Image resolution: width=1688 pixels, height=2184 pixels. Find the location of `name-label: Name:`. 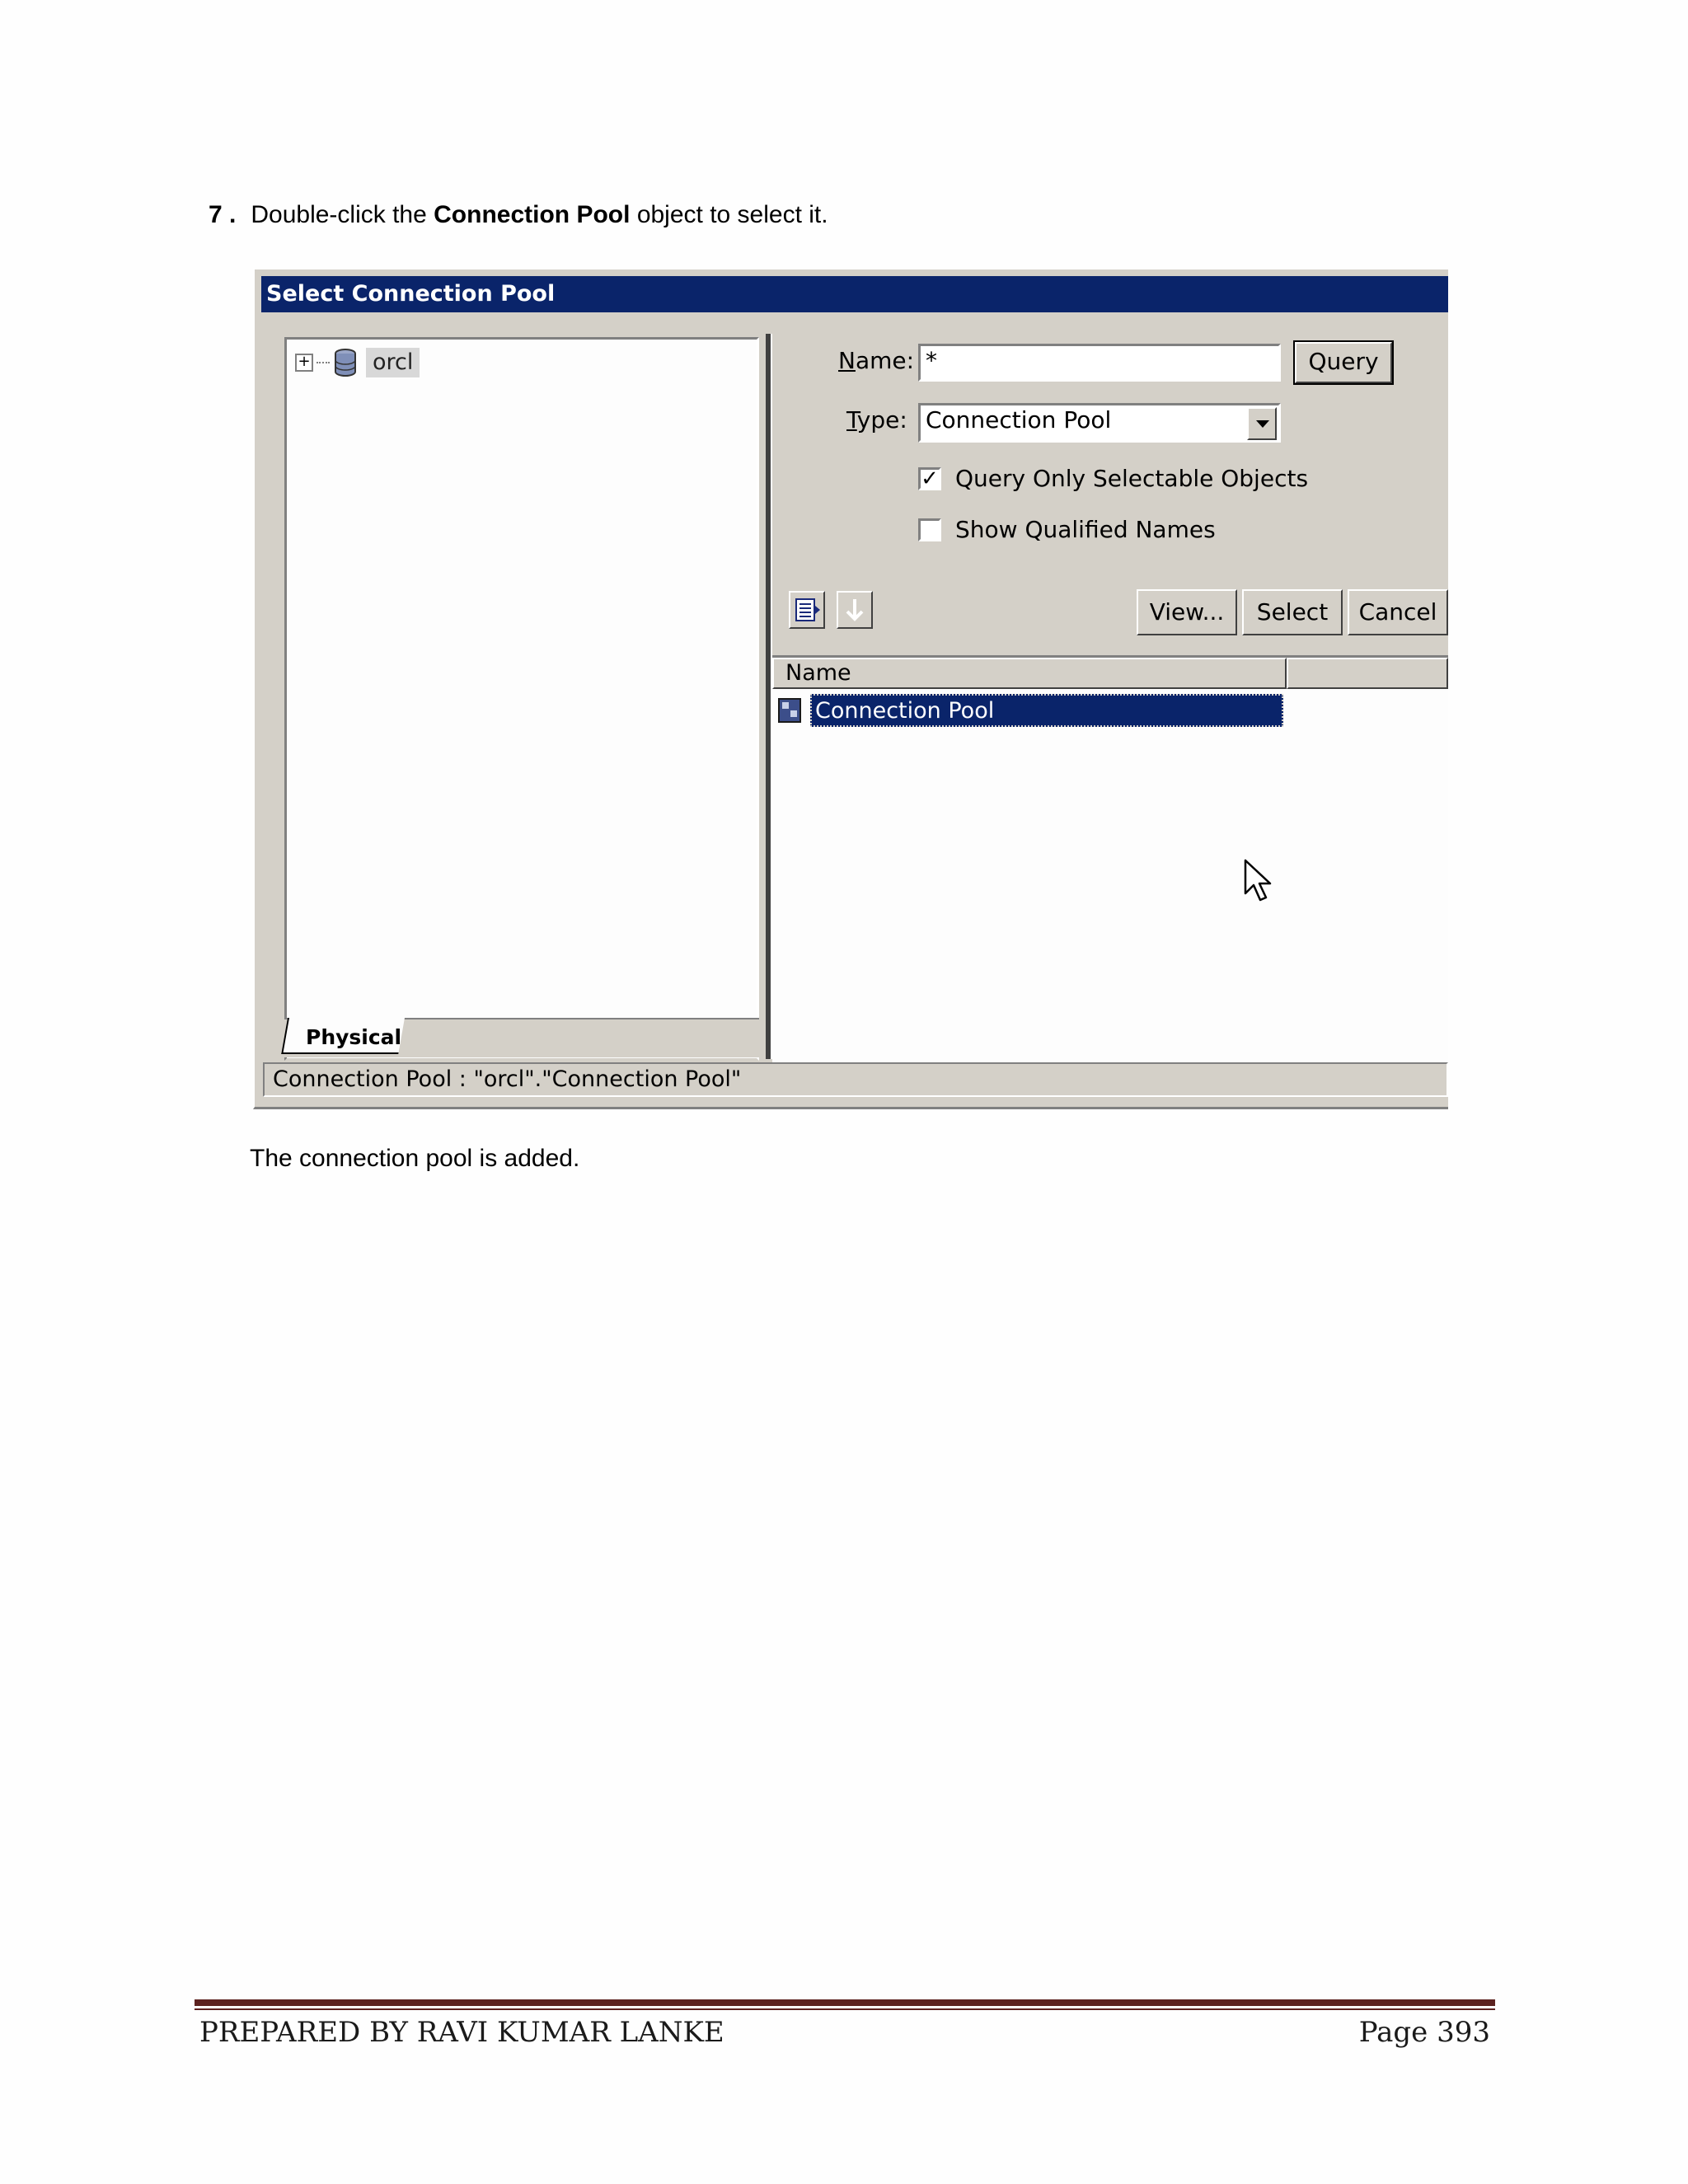

name-label: Name: is located at coordinates (877, 360).